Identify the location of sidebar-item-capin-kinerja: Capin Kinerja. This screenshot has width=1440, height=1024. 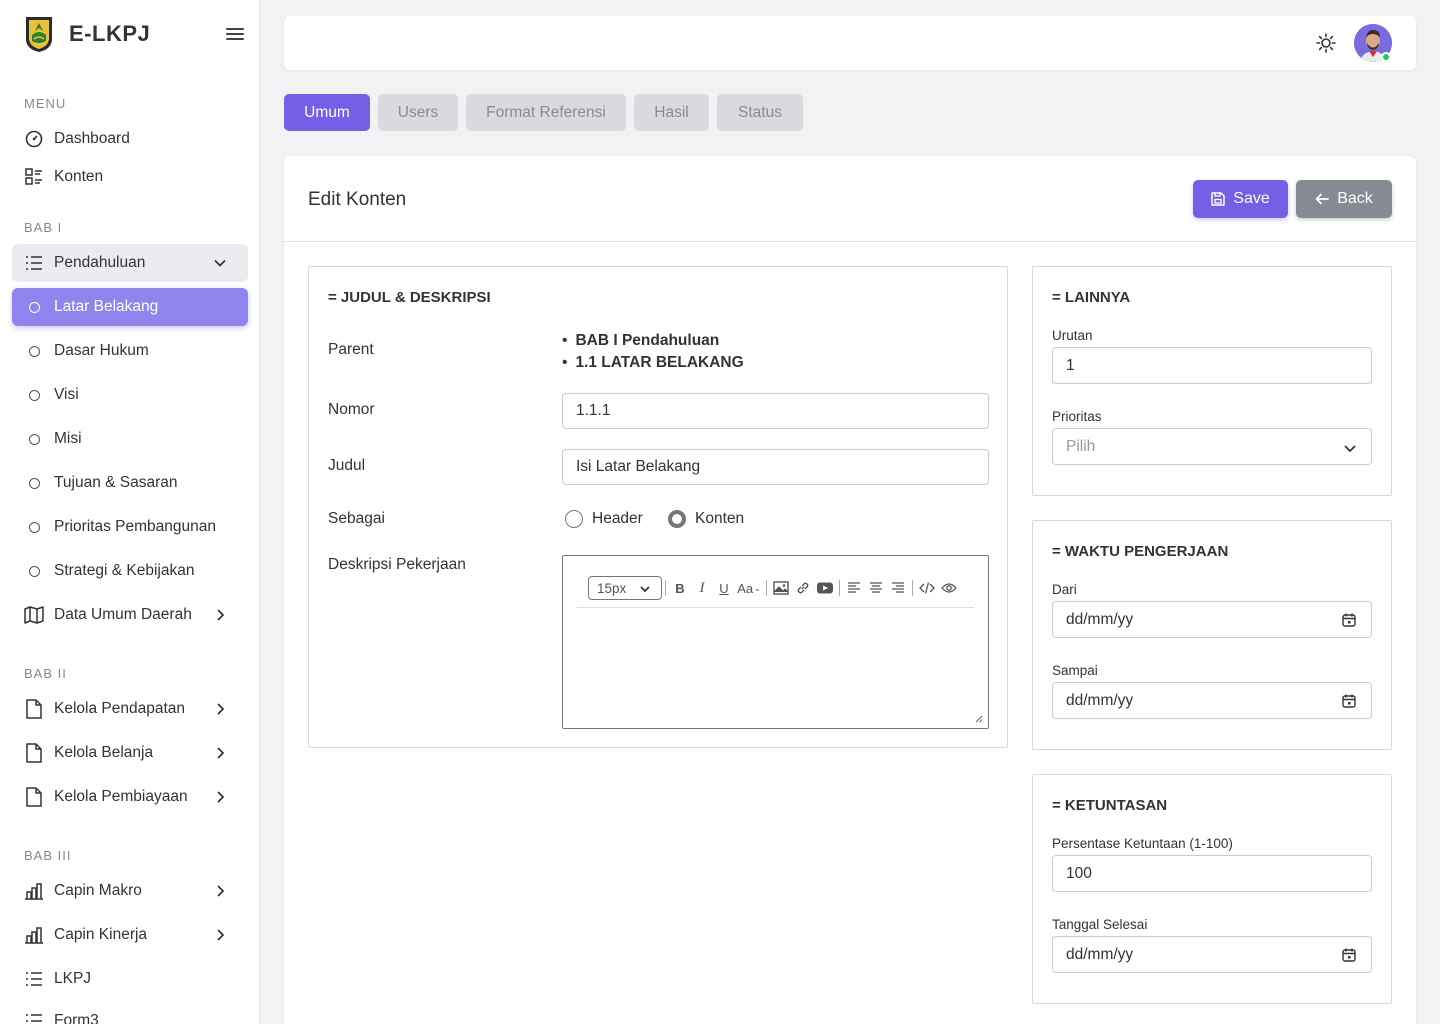
(130, 935).